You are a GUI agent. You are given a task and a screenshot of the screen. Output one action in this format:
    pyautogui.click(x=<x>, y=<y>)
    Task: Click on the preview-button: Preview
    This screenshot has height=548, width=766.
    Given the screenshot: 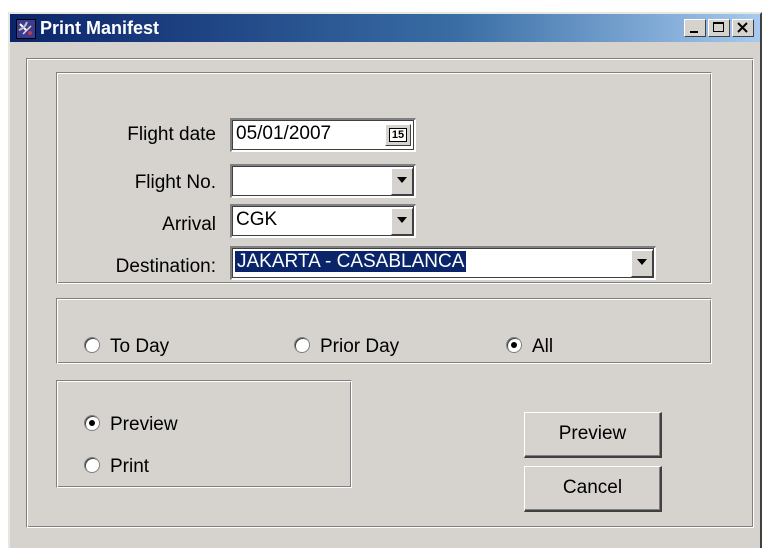 What is the action you would take?
    pyautogui.click(x=593, y=435)
    